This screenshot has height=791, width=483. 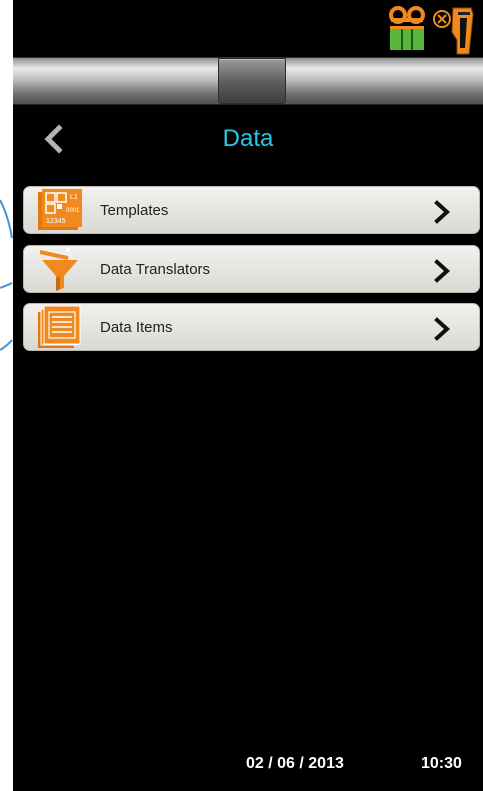 I want to click on tape-recorder-icon, so click(x=407, y=28).